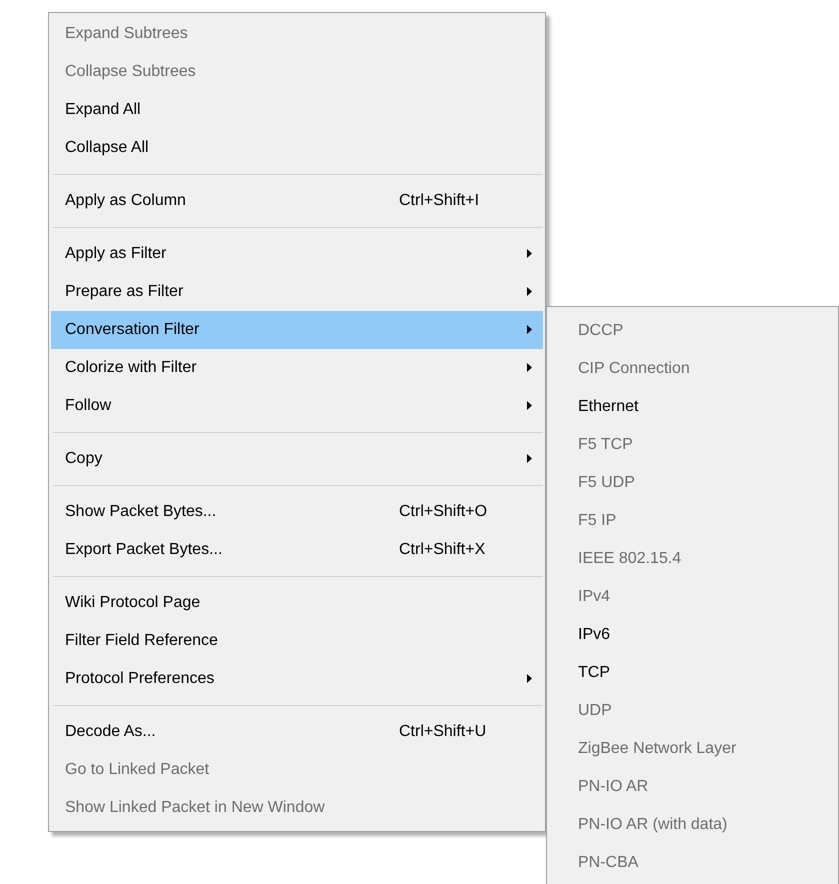  What do you see at coordinates (297, 110) in the screenshot?
I see `menu-item: Expand All` at bounding box center [297, 110].